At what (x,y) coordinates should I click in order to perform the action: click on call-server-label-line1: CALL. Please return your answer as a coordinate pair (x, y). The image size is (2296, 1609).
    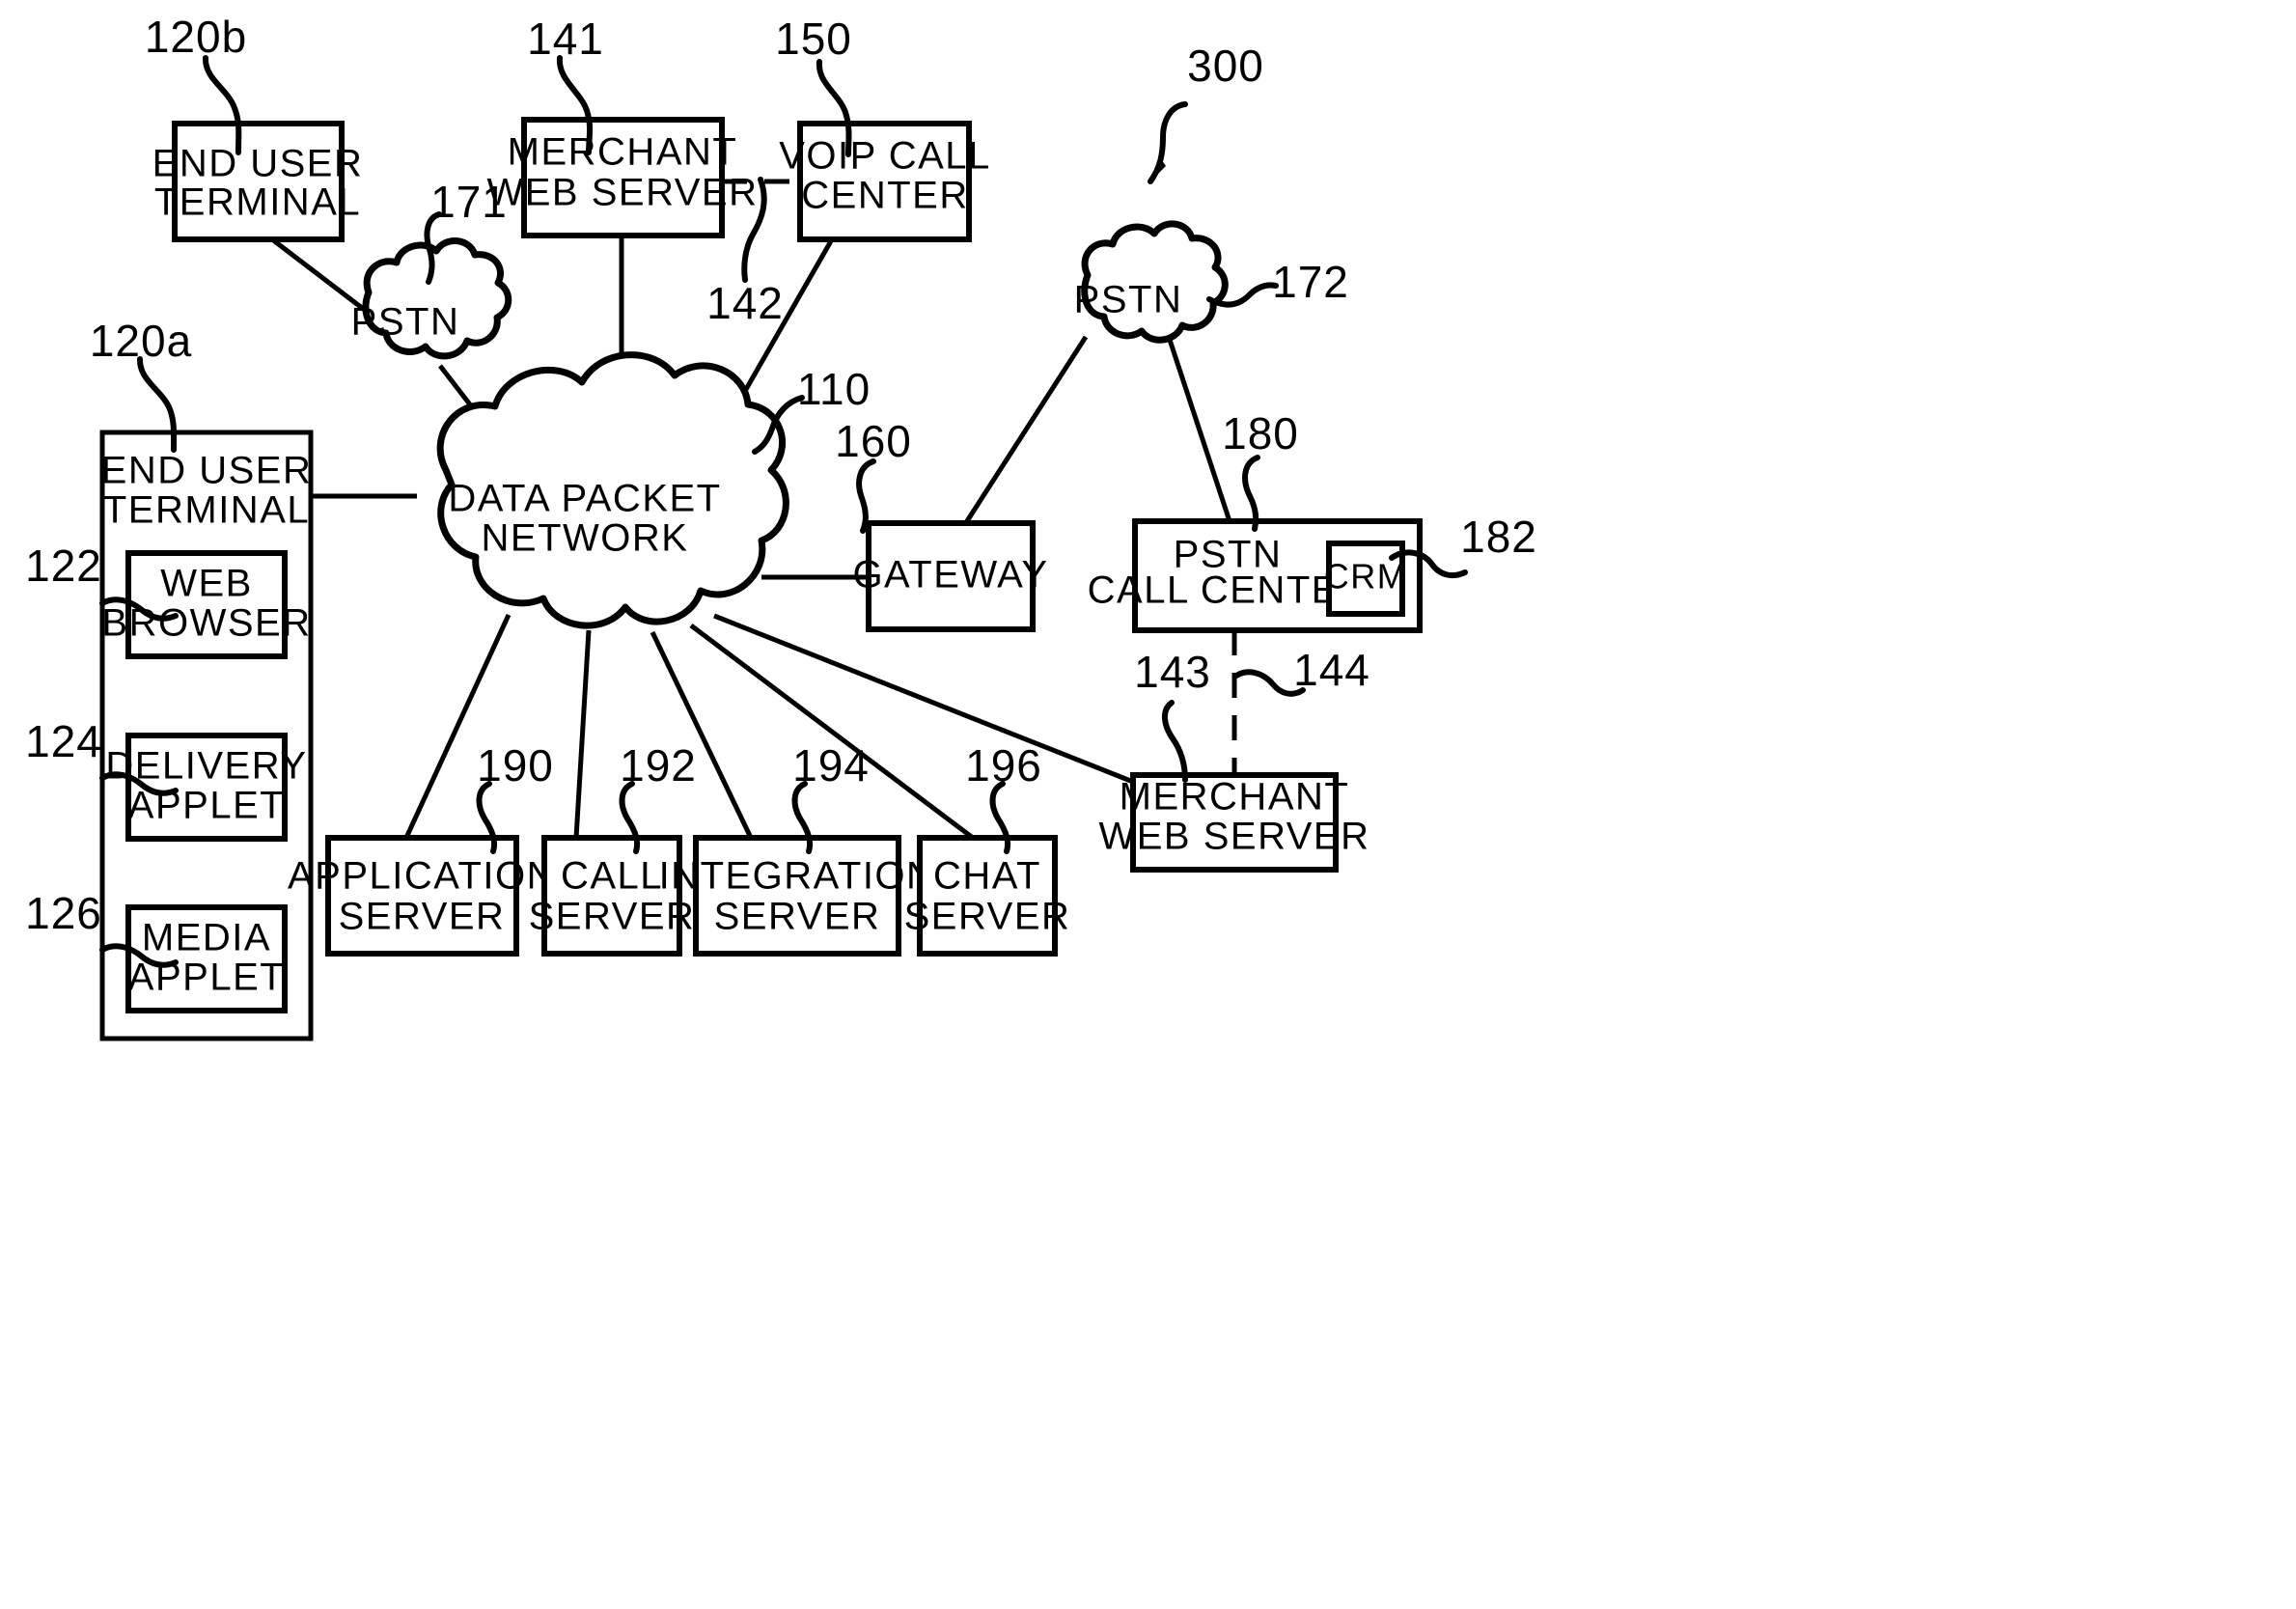
    Looking at the image, I should click on (612, 876).